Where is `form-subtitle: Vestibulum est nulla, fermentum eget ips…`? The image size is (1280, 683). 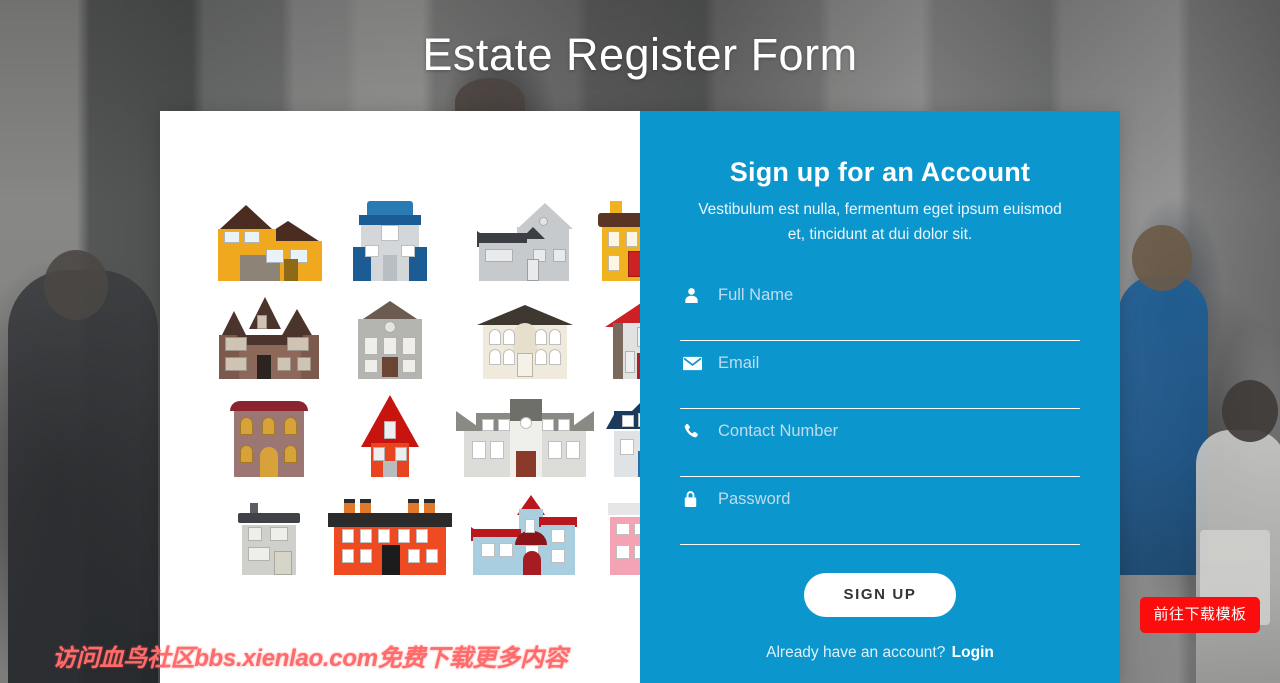 form-subtitle: Vestibulum est nulla, fermentum eget ips… is located at coordinates (880, 222).